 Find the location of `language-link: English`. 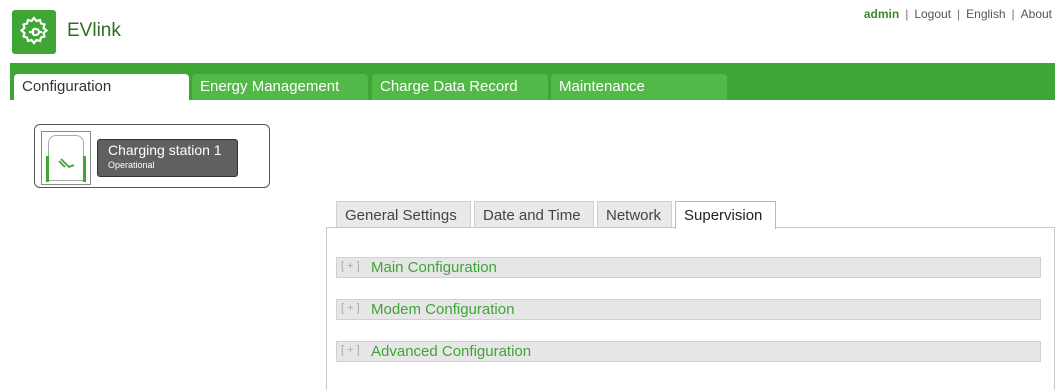

language-link: English is located at coordinates (985, 14).